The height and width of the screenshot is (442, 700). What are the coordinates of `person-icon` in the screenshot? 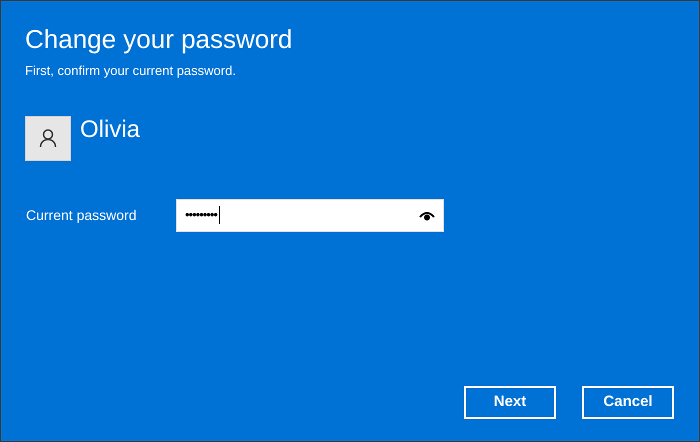 It's located at (48, 138).